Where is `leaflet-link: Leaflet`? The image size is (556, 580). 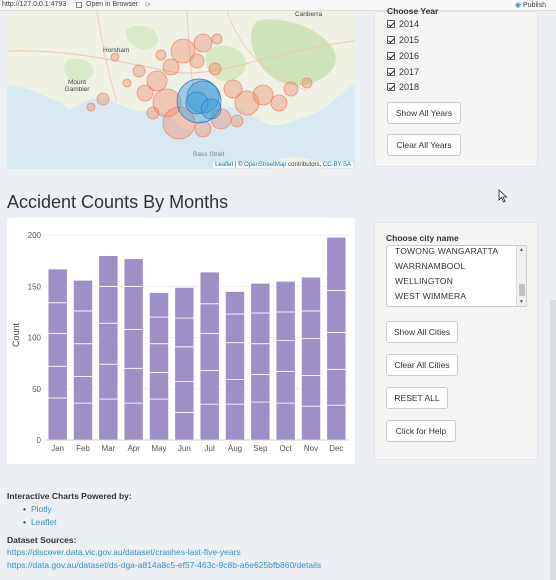
leaflet-link: Leaflet is located at coordinates (39, 522).